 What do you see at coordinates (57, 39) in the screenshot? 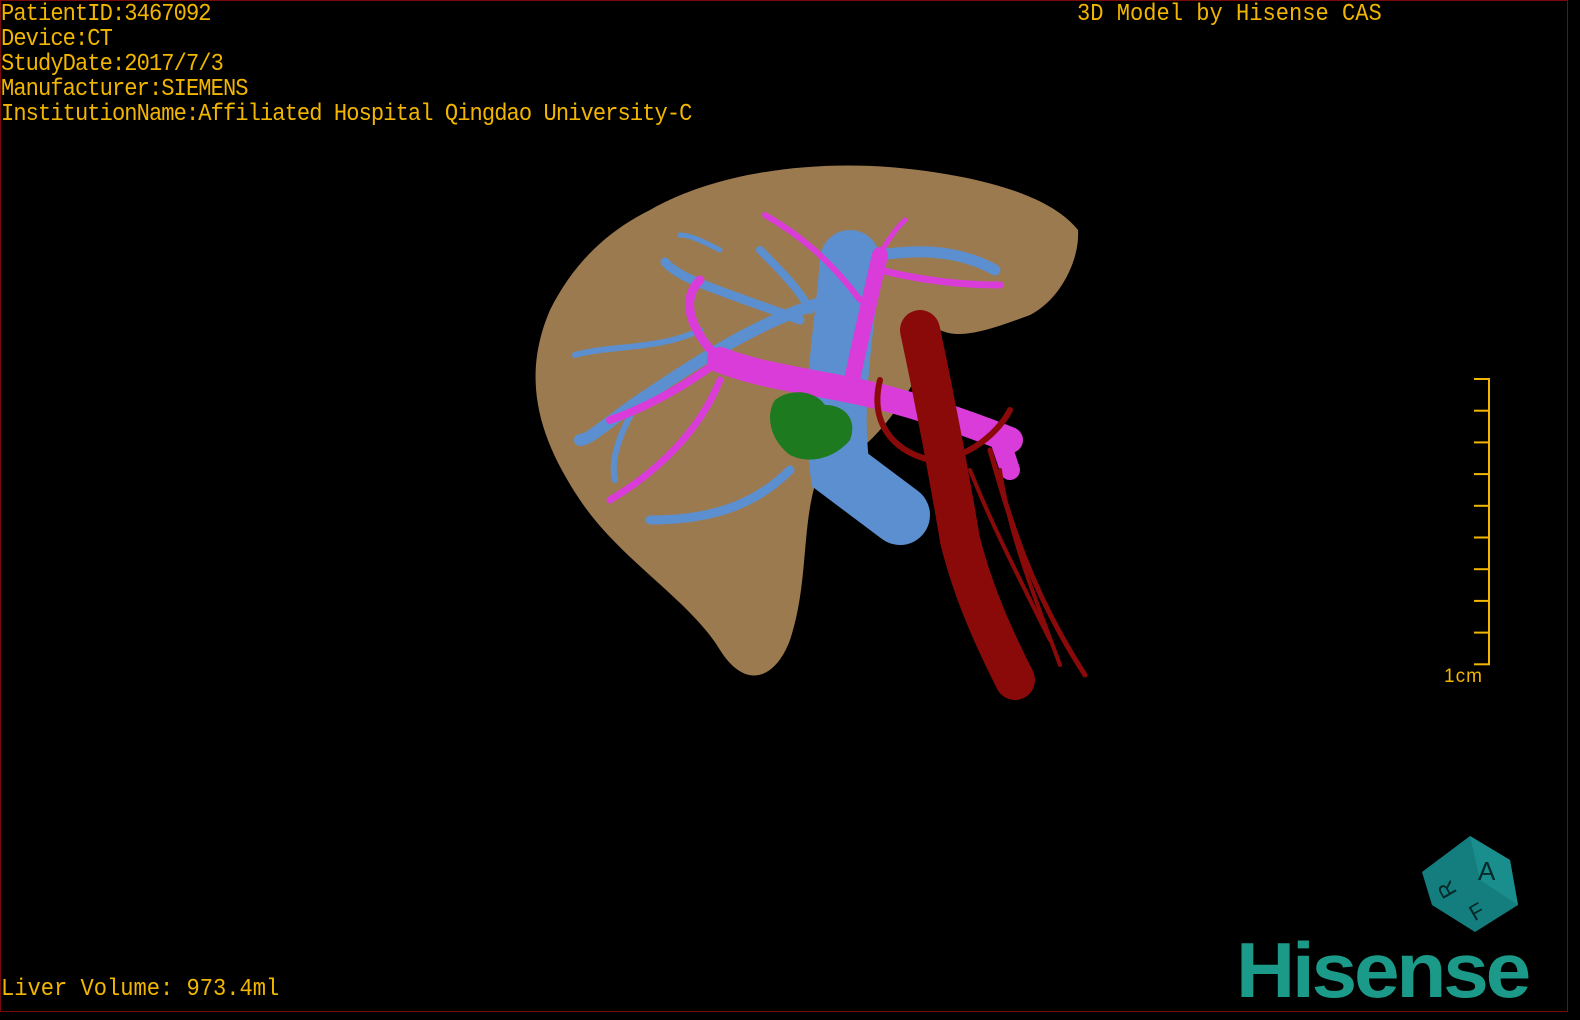
I see `device: Device:CT` at bounding box center [57, 39].